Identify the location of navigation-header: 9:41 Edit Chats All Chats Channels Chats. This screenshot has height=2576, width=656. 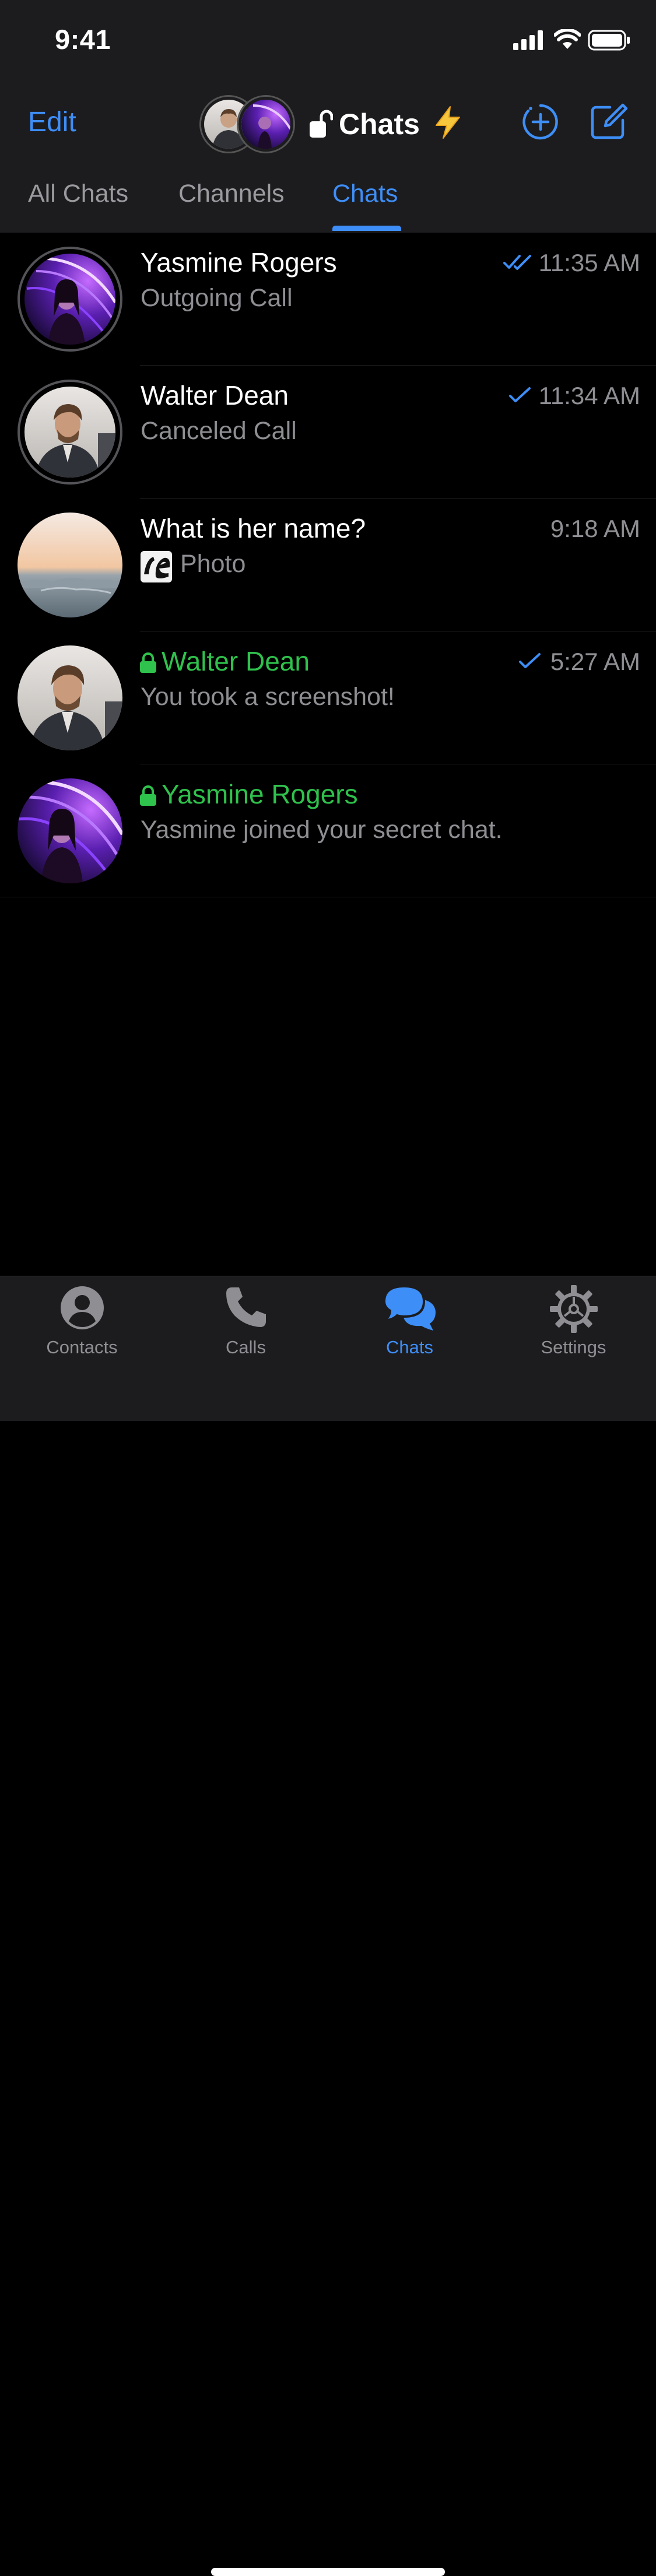
(328, 116).